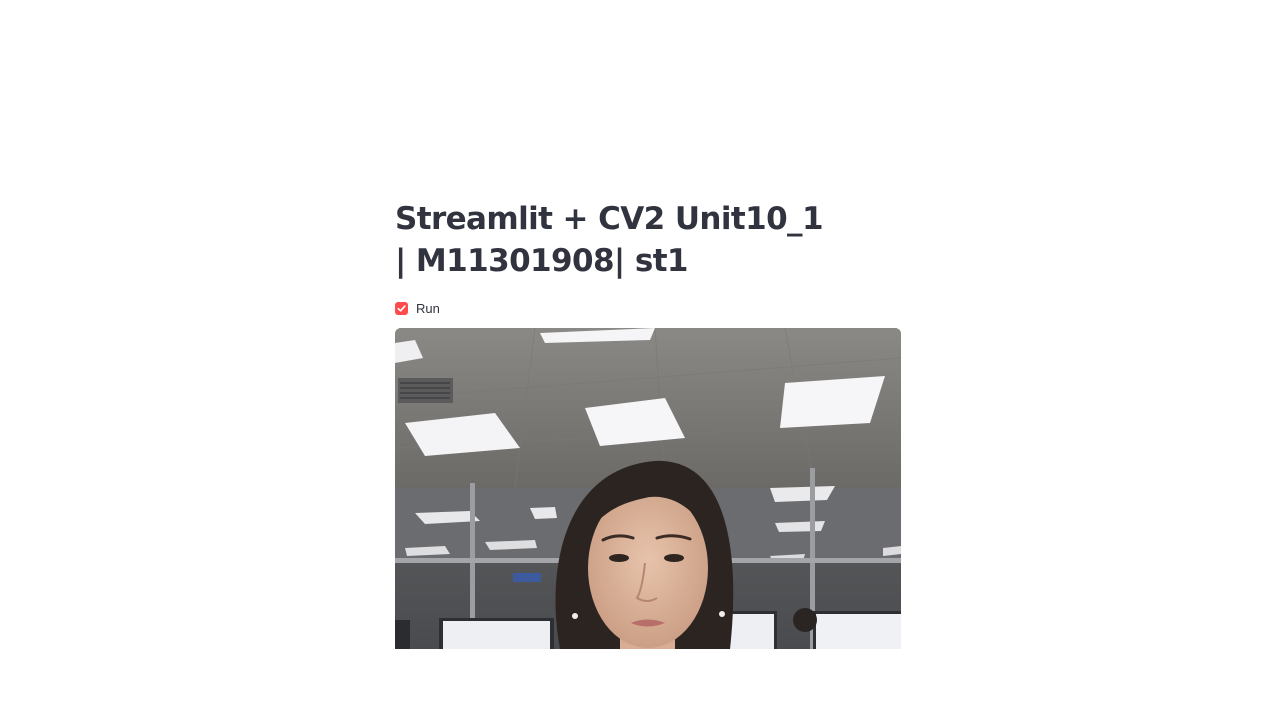 The image size is (1280, 720). I want to click on run-checkbox: Run, so click(648, 308).